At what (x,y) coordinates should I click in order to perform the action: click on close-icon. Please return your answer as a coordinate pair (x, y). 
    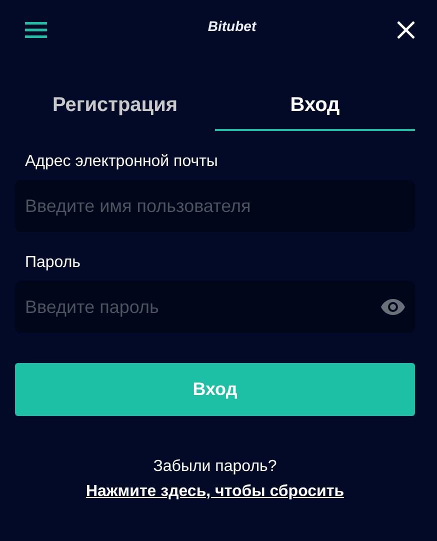
    Looking at the image, I should click on (406, 30).